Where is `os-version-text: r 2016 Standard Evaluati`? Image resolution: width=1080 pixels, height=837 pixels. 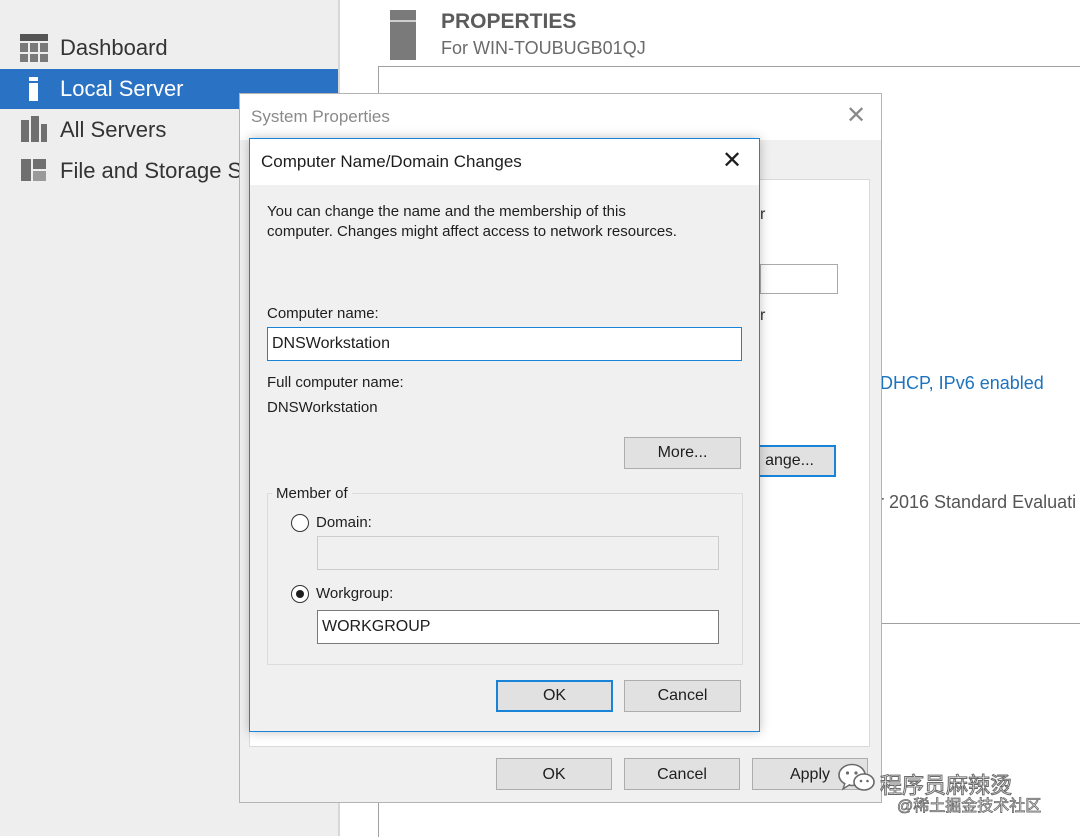 os-version-text: r 2016 Standard Evaluati is located at coordinates (977, 502).